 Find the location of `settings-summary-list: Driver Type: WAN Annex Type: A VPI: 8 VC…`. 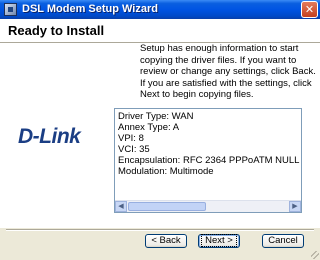

settings-summary-list: Driver Type: WAN Annex Type: A VPI: 8 VC… is located at coordinates (208, 144).